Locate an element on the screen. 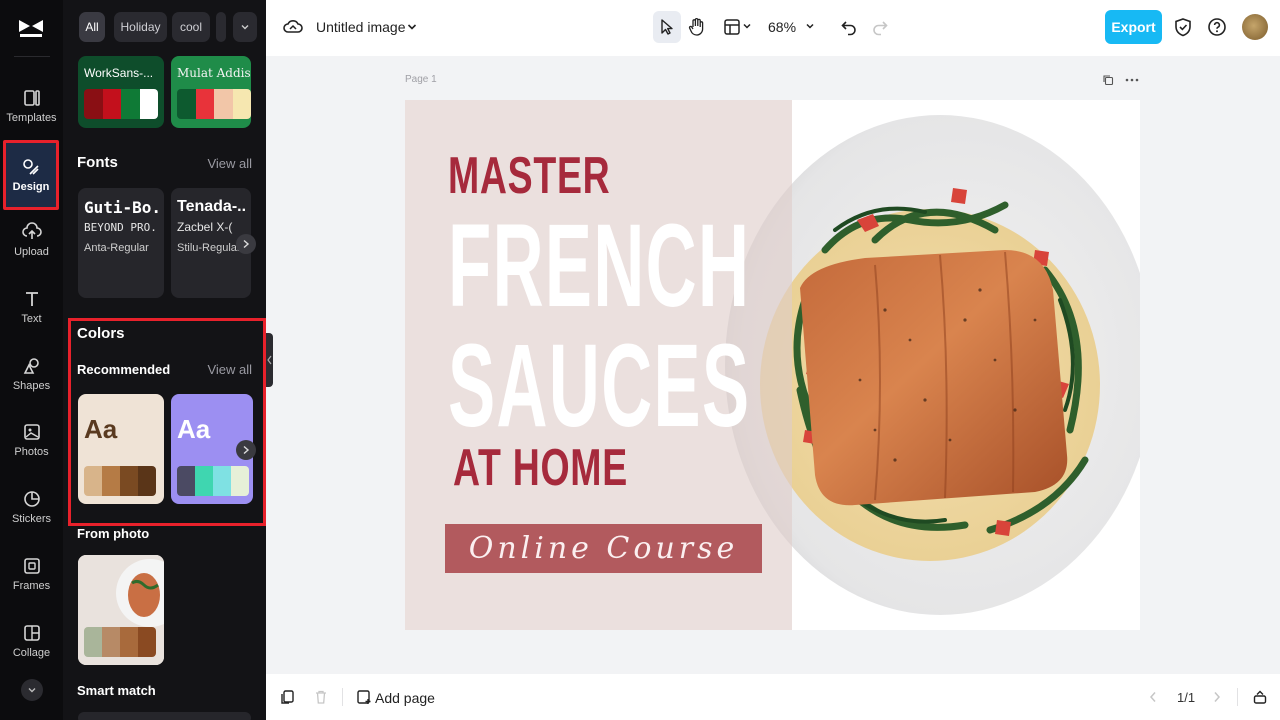  font-card: Guti-Bo... BEYOND PRO... Anta-Regular is located at coordinates (121, 243).